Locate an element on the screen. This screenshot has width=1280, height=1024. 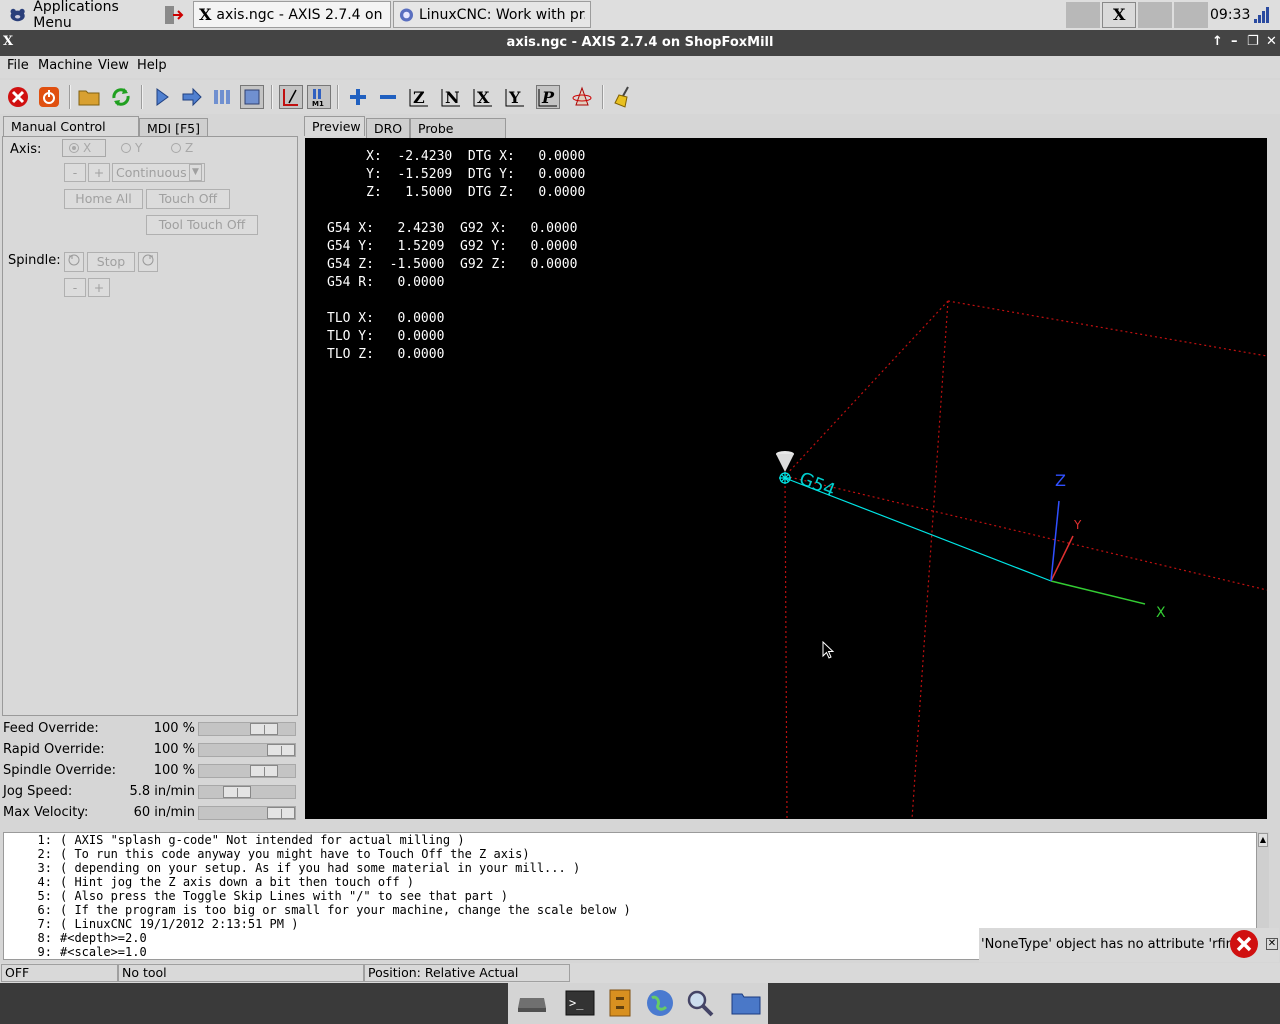
folder-icon is located at coordinates (746, 1003).